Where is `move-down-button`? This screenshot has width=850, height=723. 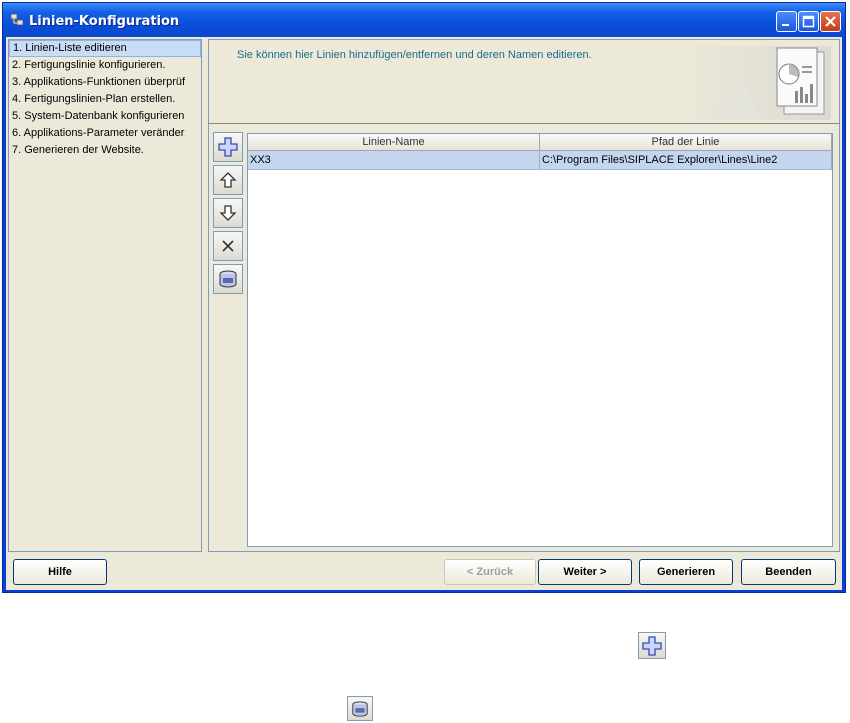
move-down-button is located at coordinates (228, 213).